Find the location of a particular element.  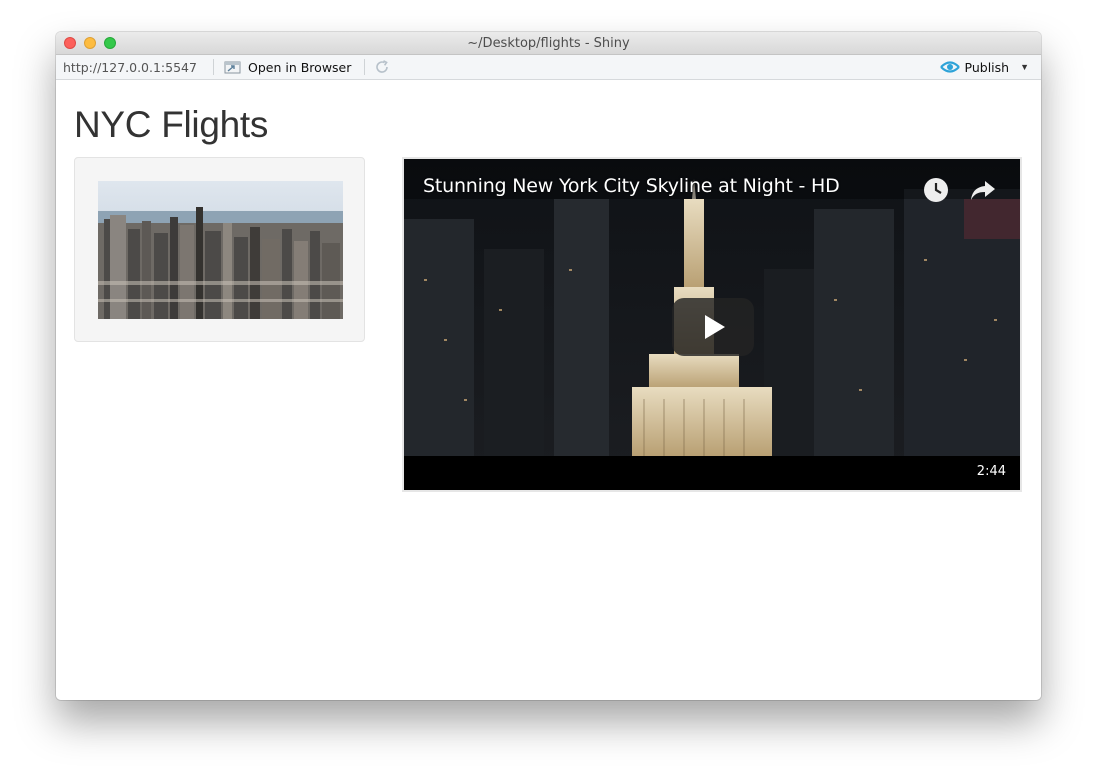

watch-later-button is located at coordinates (936, 190).